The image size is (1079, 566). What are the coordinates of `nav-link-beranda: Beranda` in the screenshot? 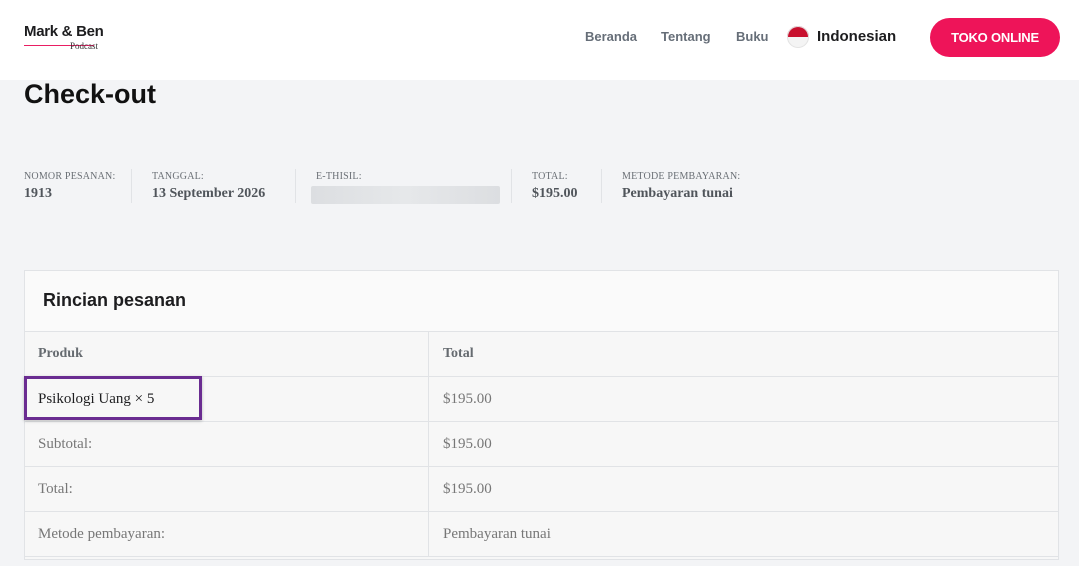 It's located at (611, 36).